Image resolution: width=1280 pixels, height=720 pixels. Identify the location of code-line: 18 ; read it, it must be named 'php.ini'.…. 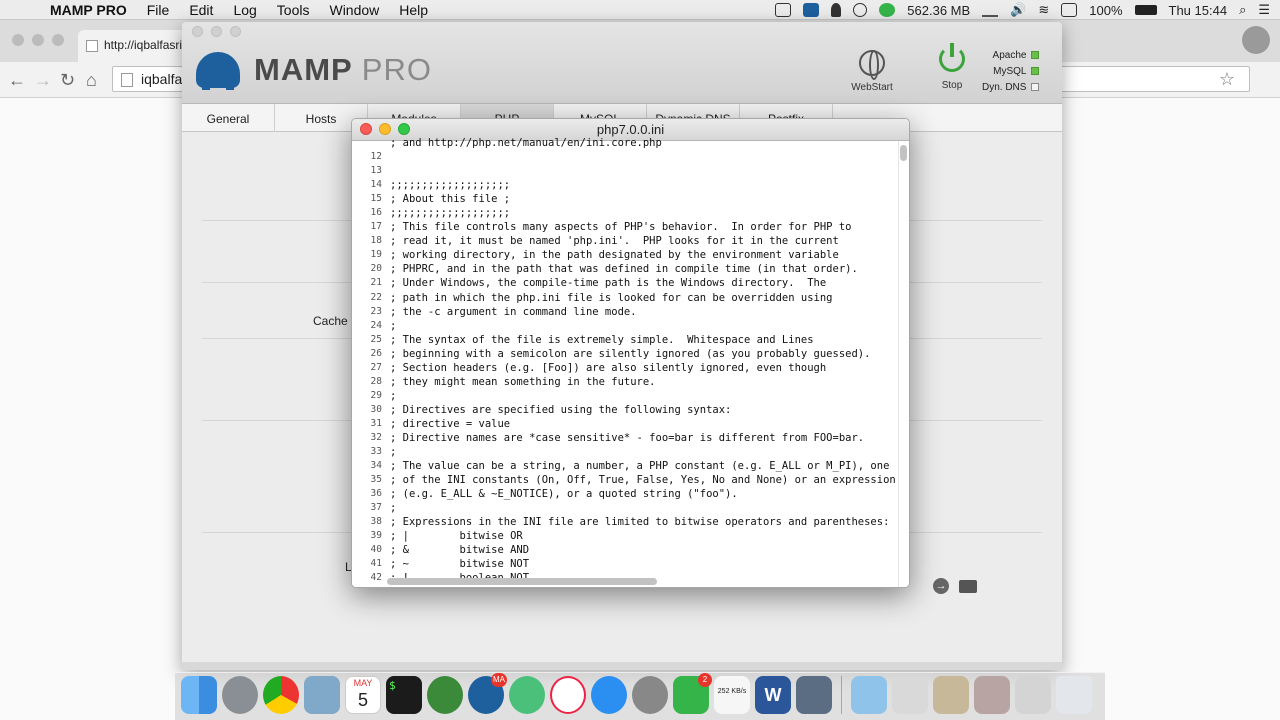
(624, 241).